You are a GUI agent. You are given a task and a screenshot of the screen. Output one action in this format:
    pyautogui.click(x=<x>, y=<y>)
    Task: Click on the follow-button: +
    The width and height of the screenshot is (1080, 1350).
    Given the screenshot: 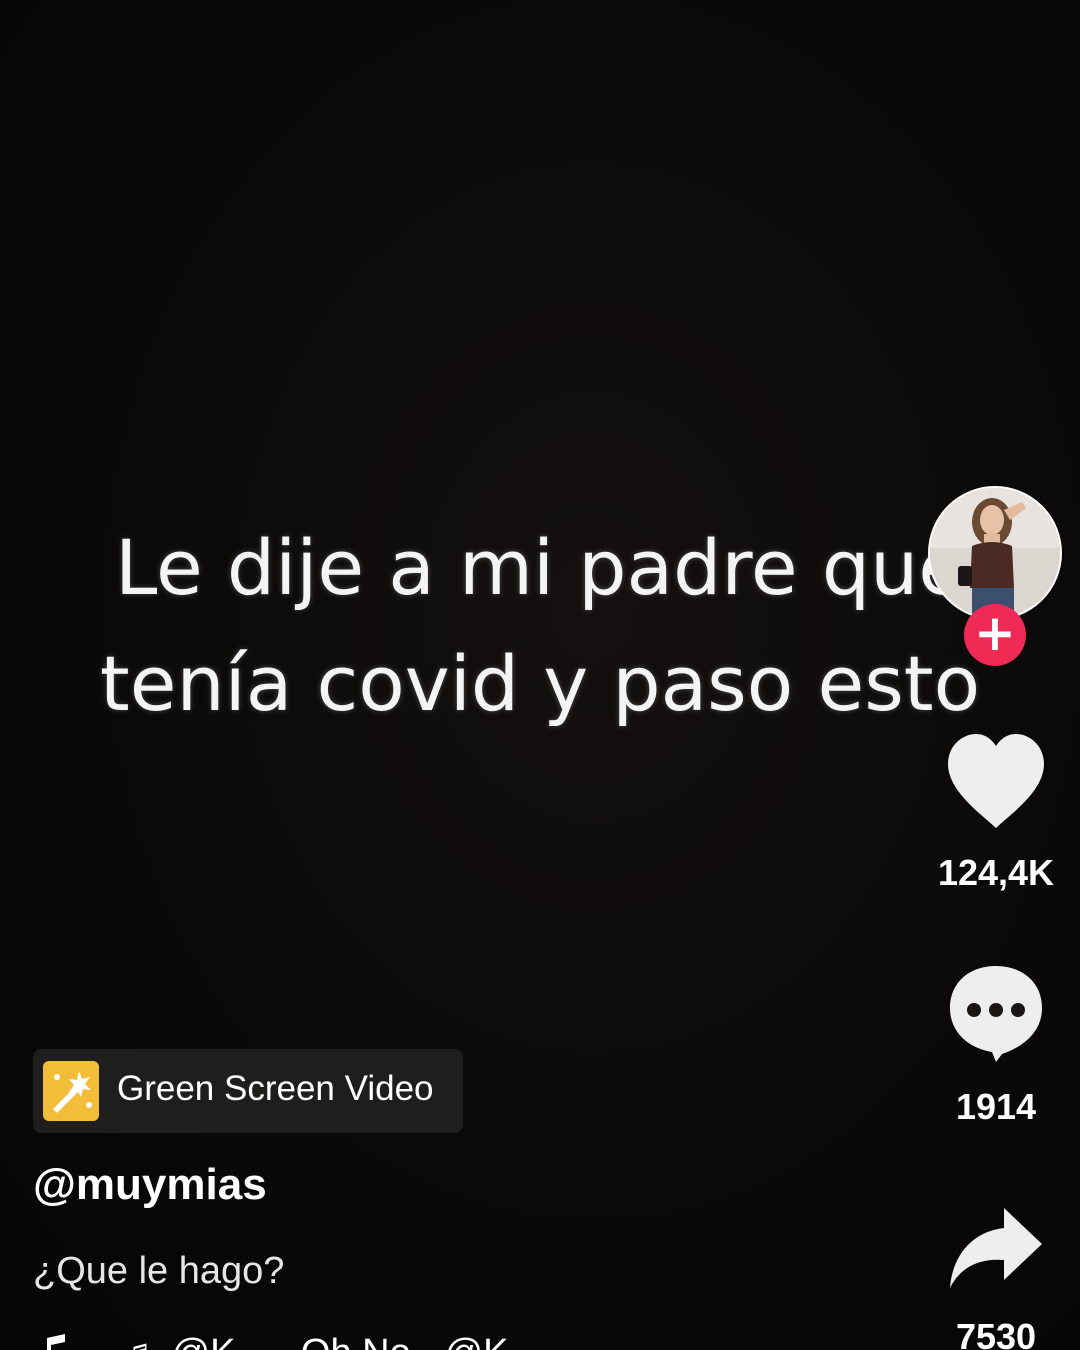 What is the action you would take?
    pyautogui.click(x=995, y=635)
    